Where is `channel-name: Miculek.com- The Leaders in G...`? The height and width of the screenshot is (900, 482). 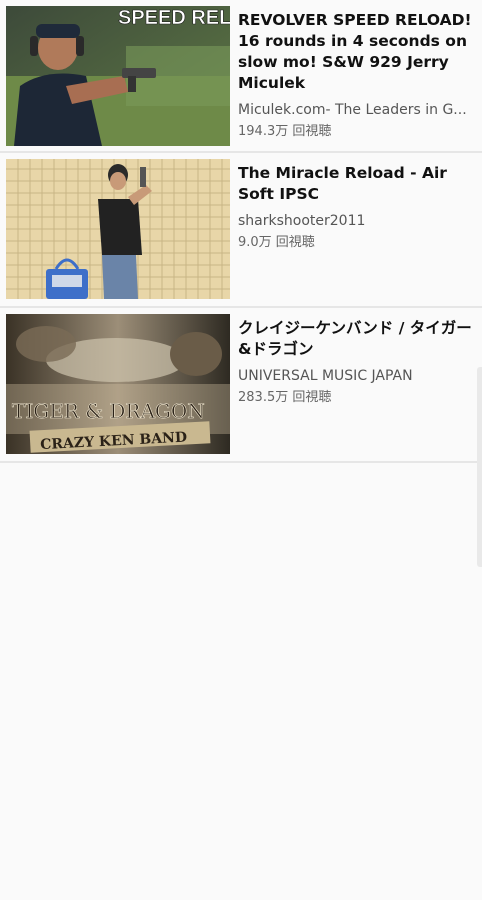
channel-name: Miculek.com- The Leaders in G... is located at coordinates (356, 110).